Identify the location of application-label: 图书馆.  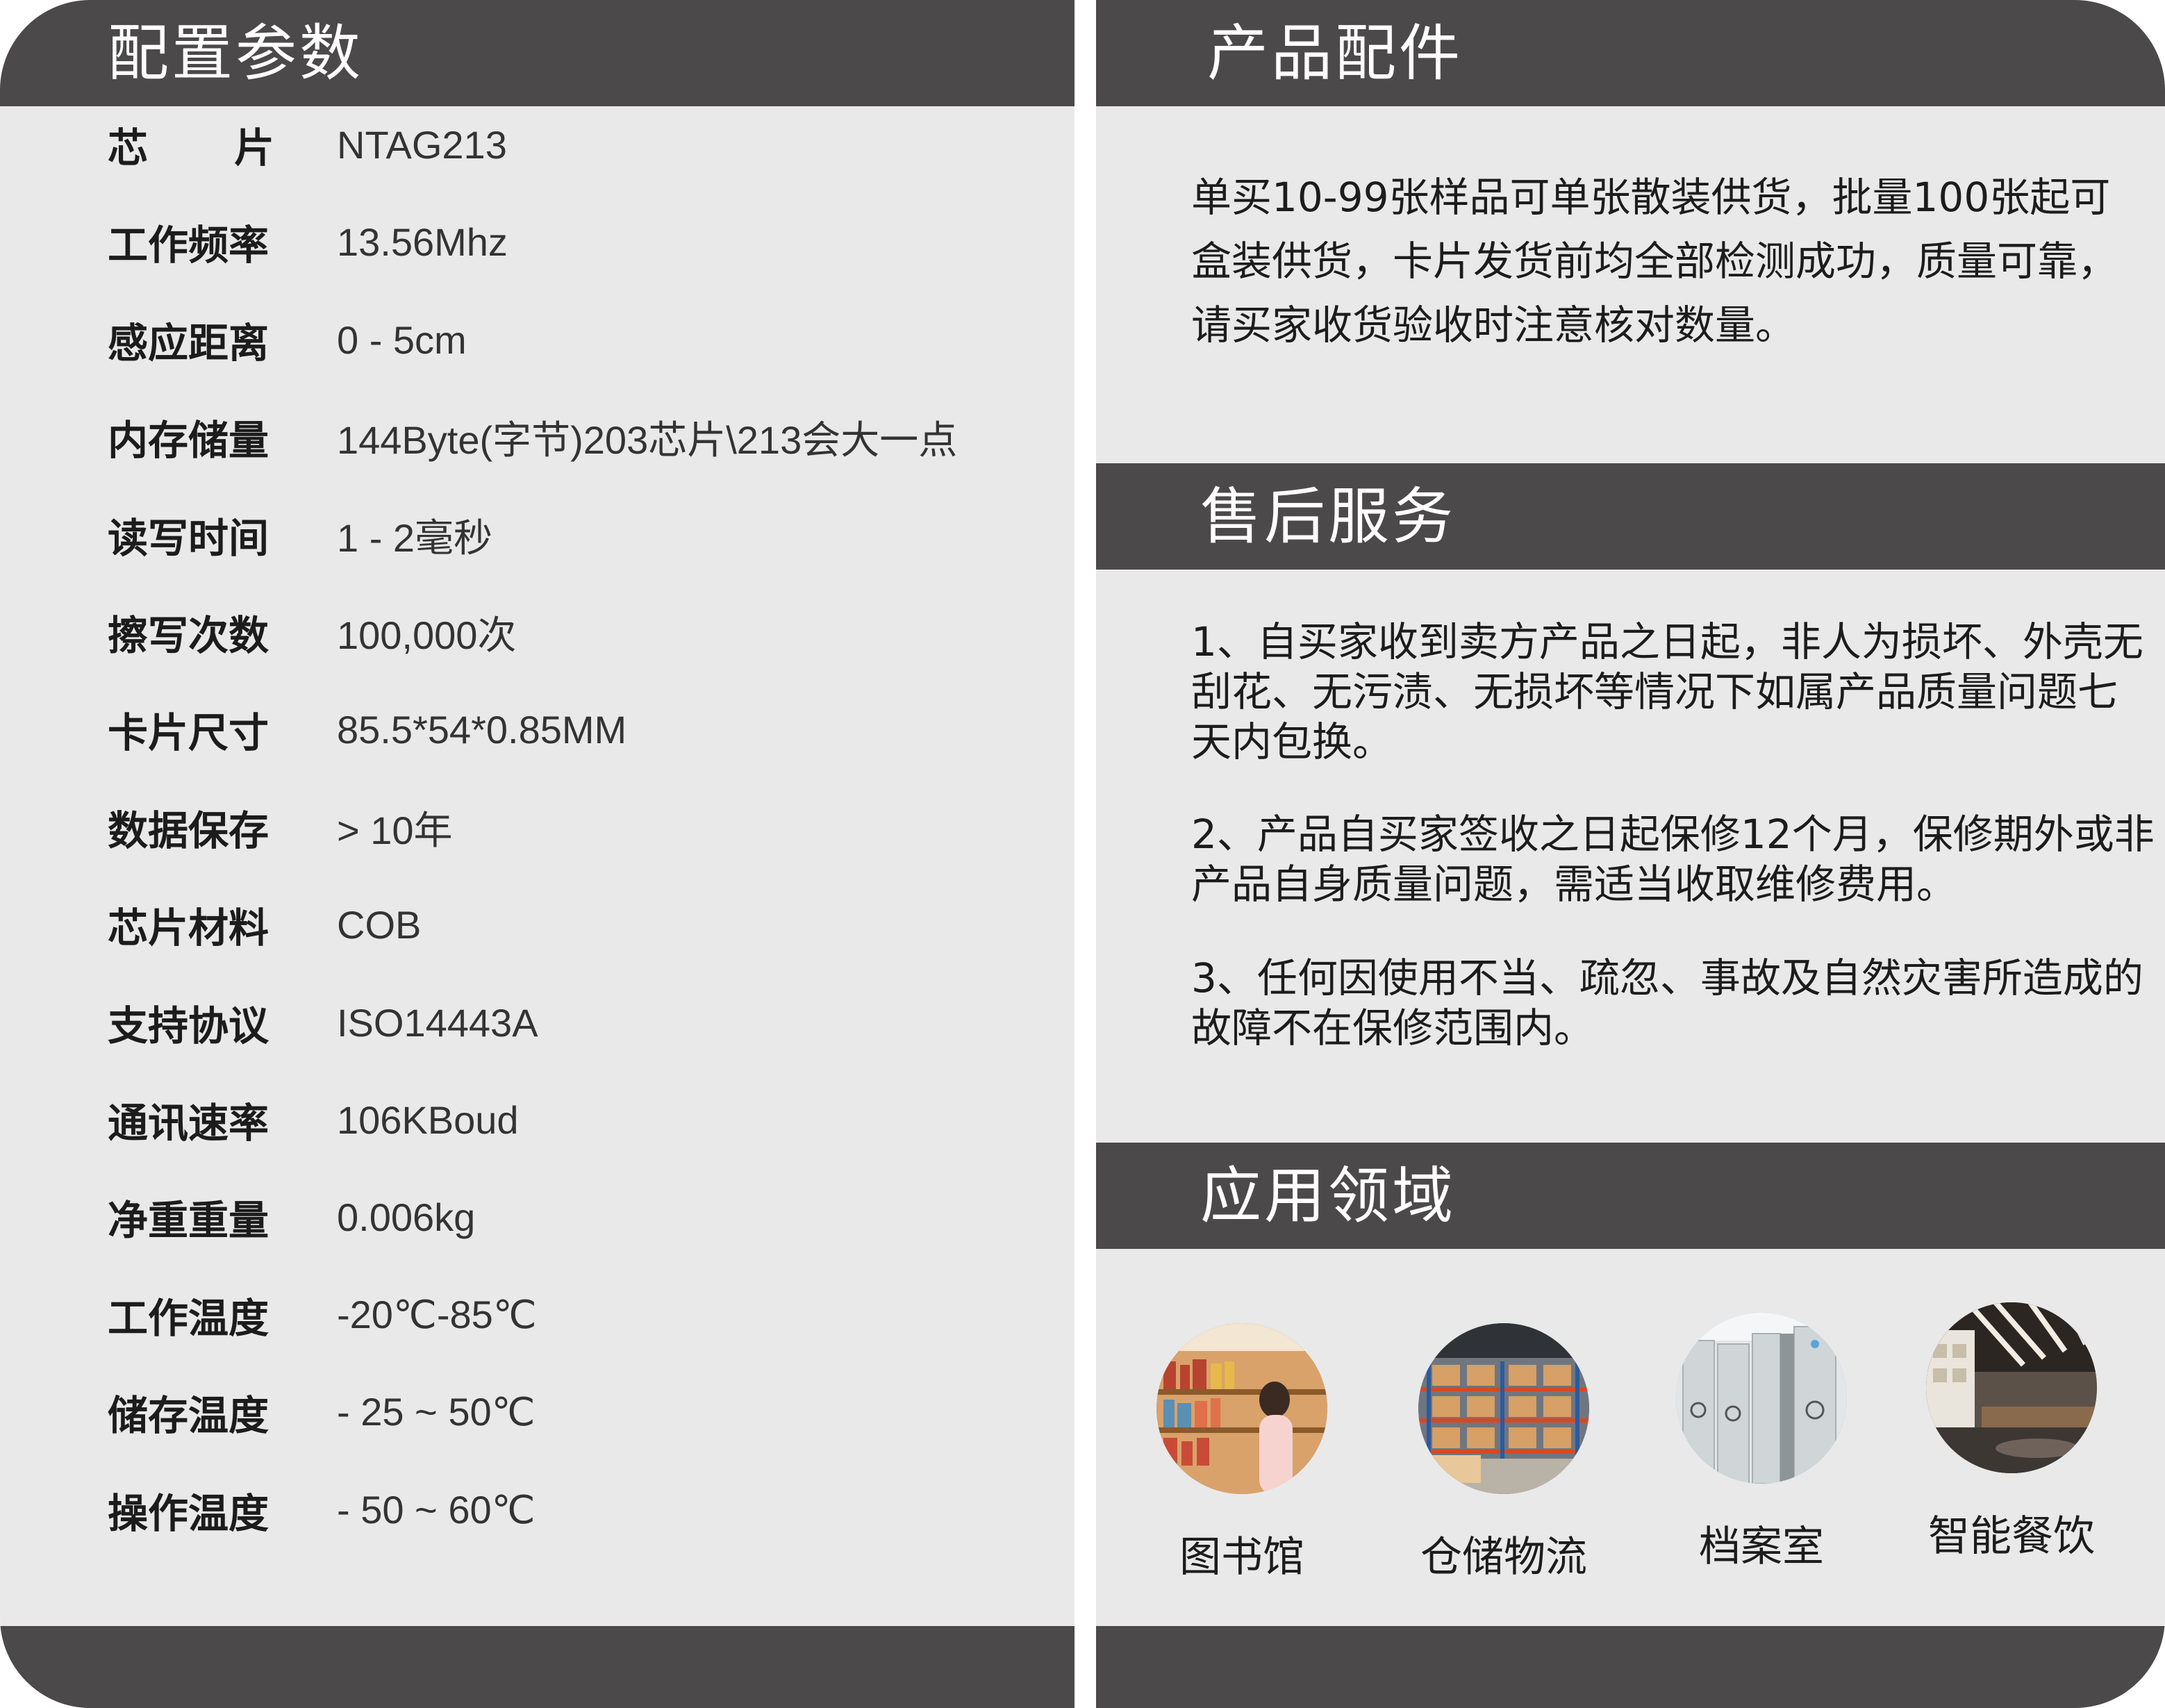
(1241, 1558).